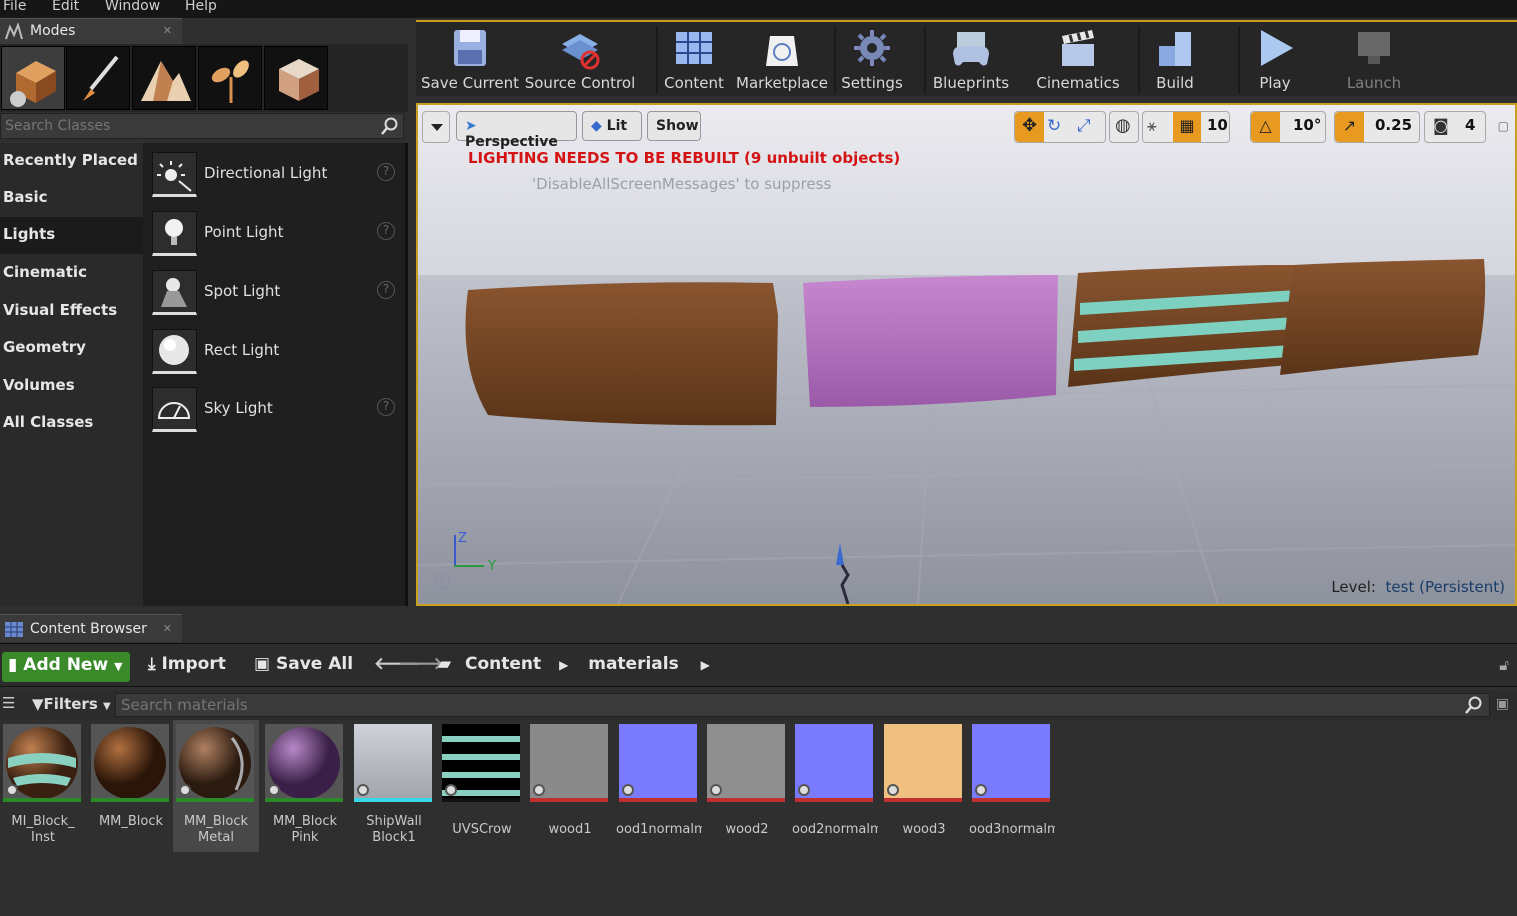  Describe the element at coordinates (872, 60) in the screenshot. I see `settings-button: Settings` at that location.